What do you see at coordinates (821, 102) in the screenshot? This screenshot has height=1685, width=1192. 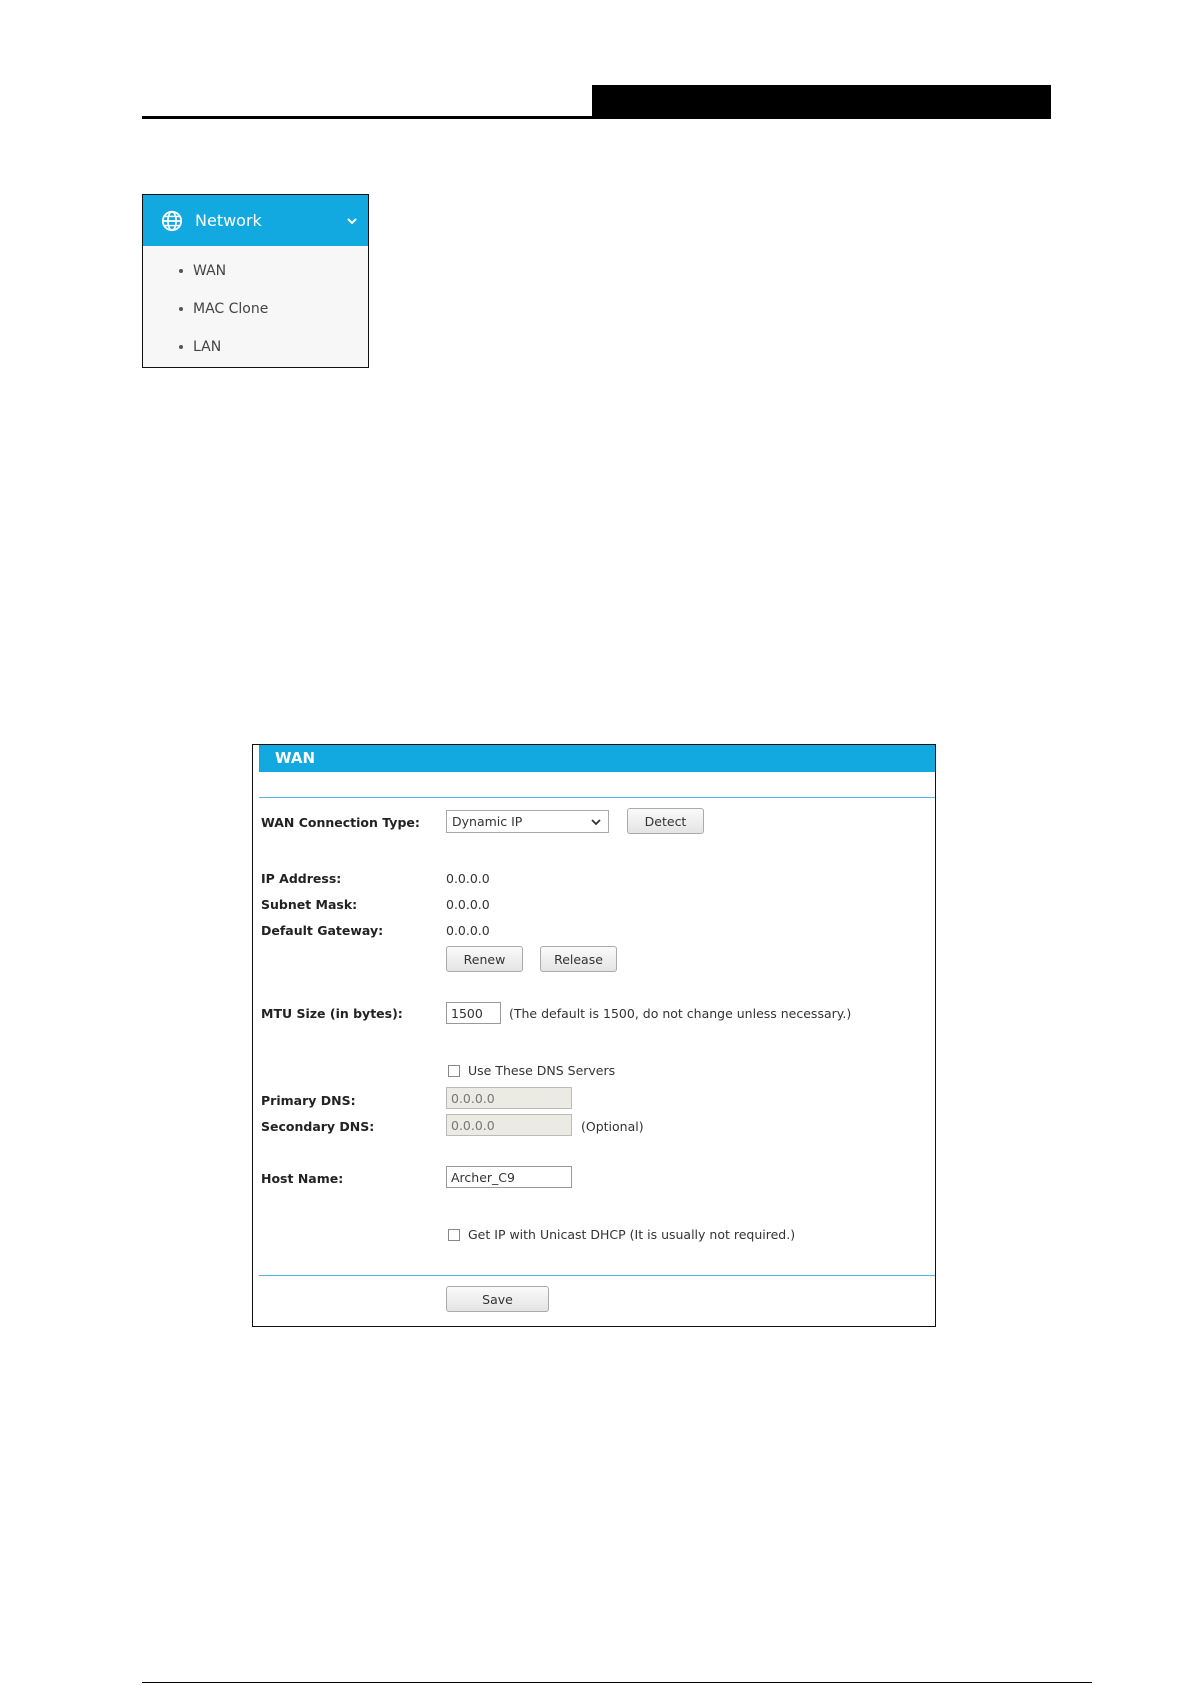 I see `header-bar` at bounding box center [821, 102].